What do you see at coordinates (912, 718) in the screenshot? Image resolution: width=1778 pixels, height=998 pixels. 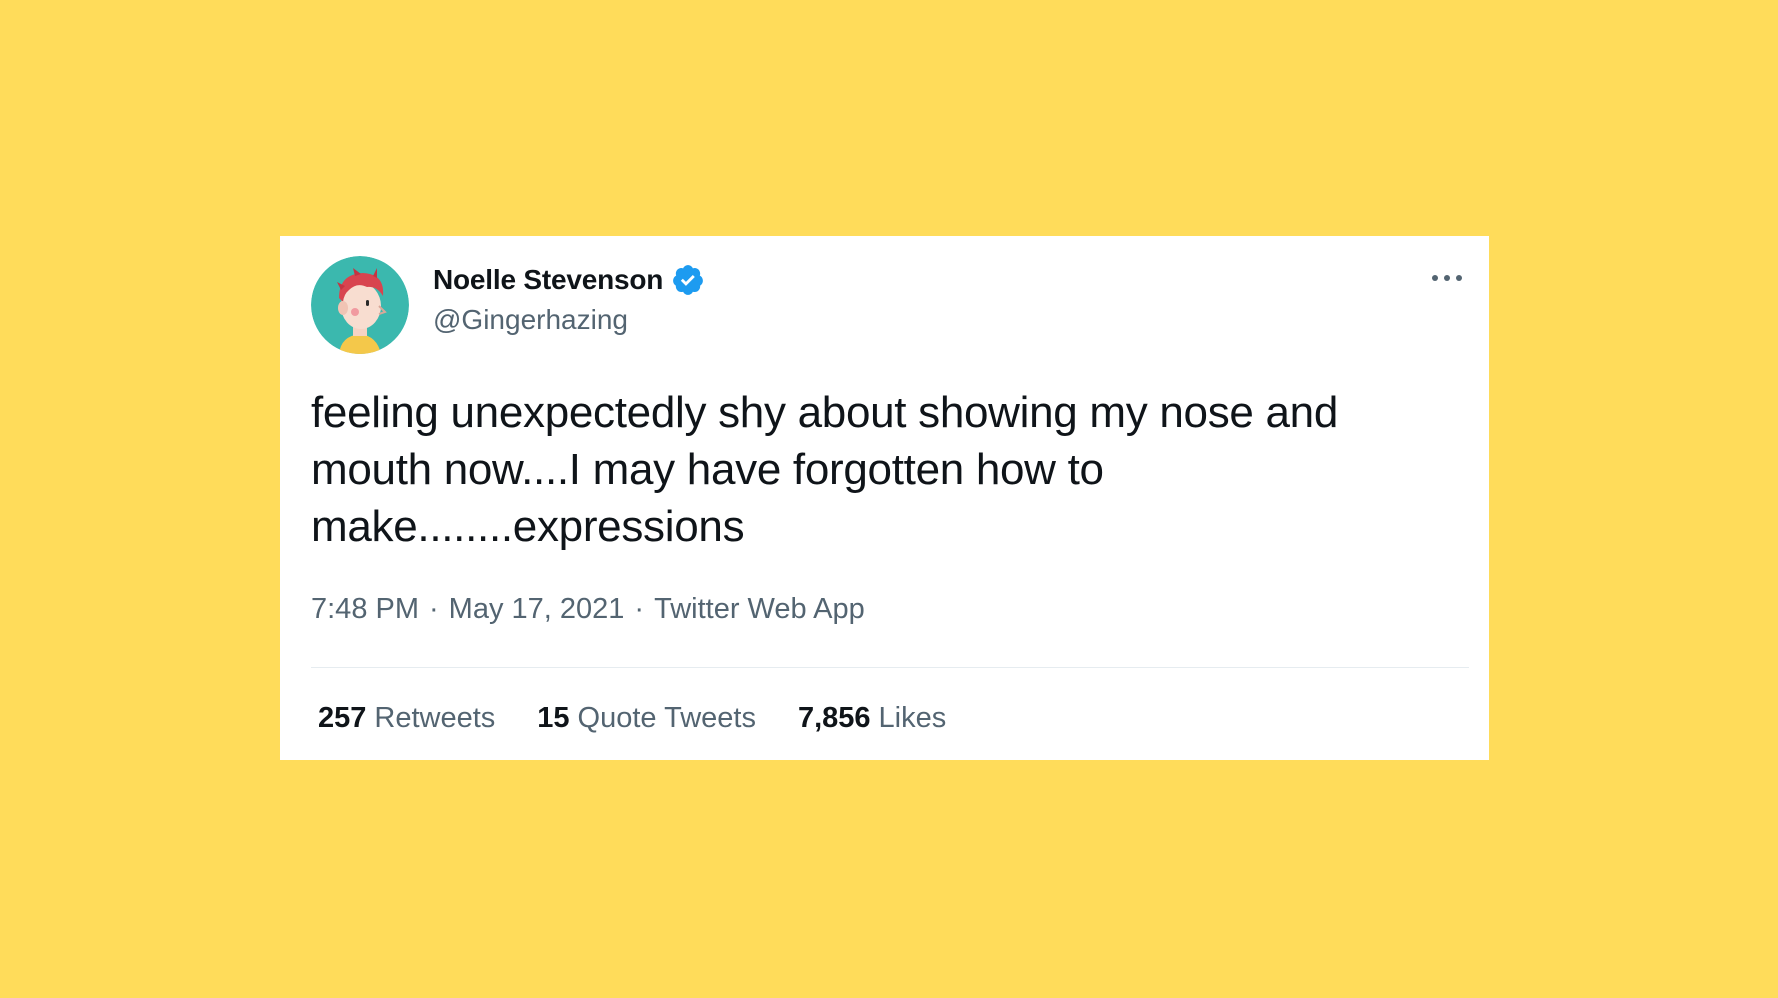 I see `likes-label: Likes` at bounding box center [912, 718].